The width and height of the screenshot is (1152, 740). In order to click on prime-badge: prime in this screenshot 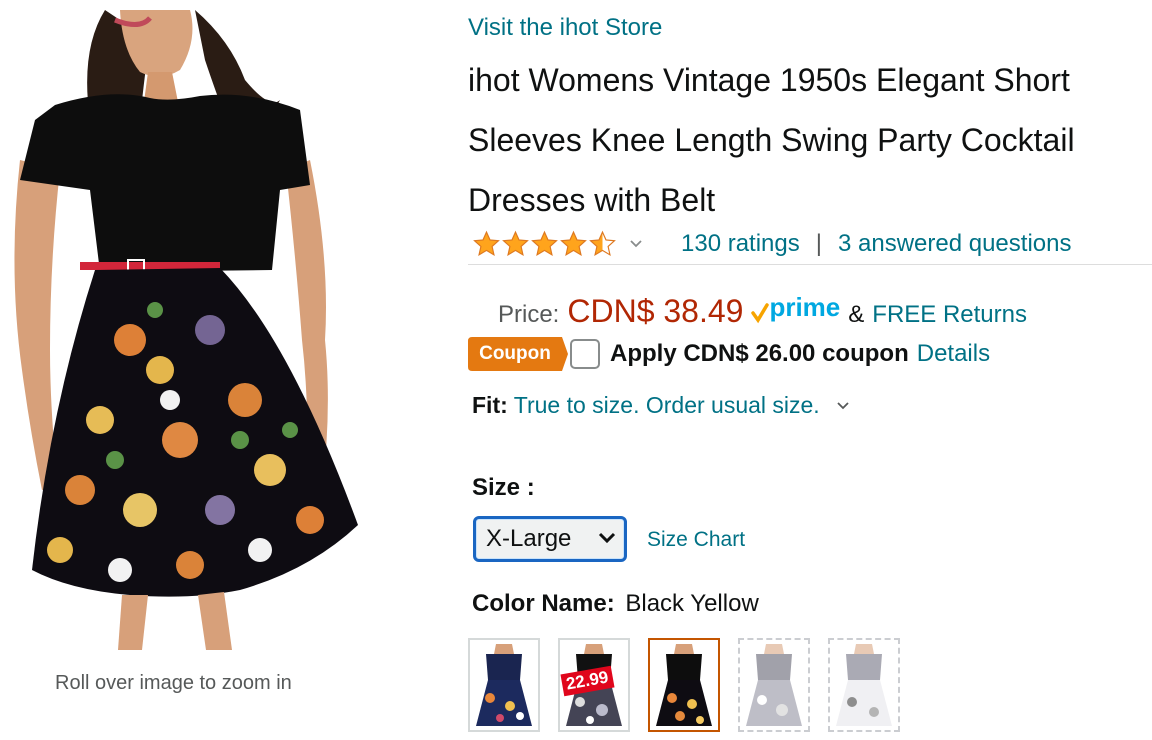, I will do `click(795, 309)`.